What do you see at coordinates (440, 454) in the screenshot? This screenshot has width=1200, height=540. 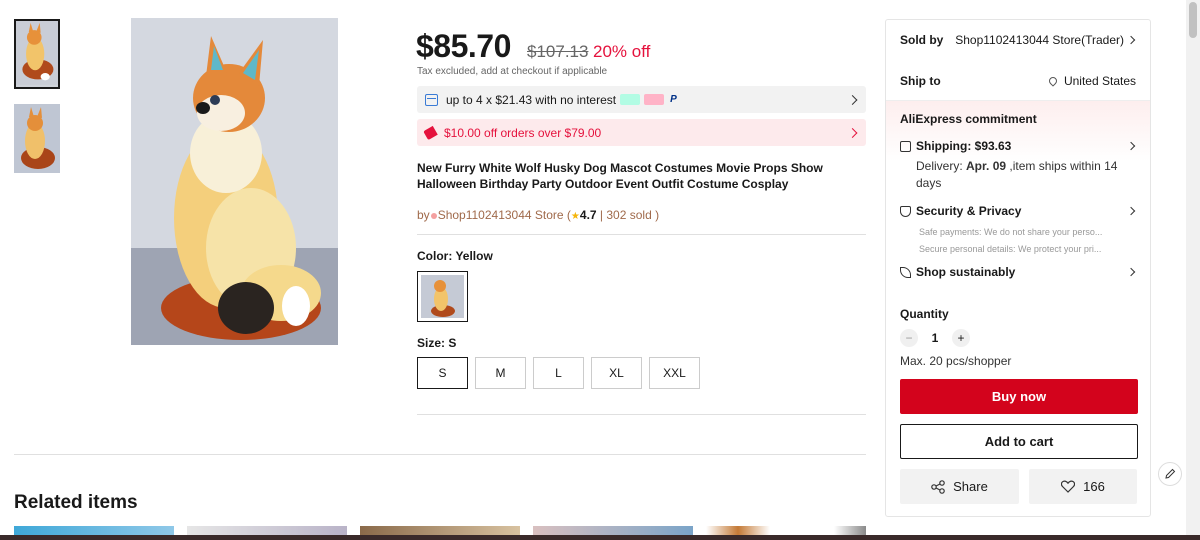 I see `section-divider` at bounding box center [440, 454].